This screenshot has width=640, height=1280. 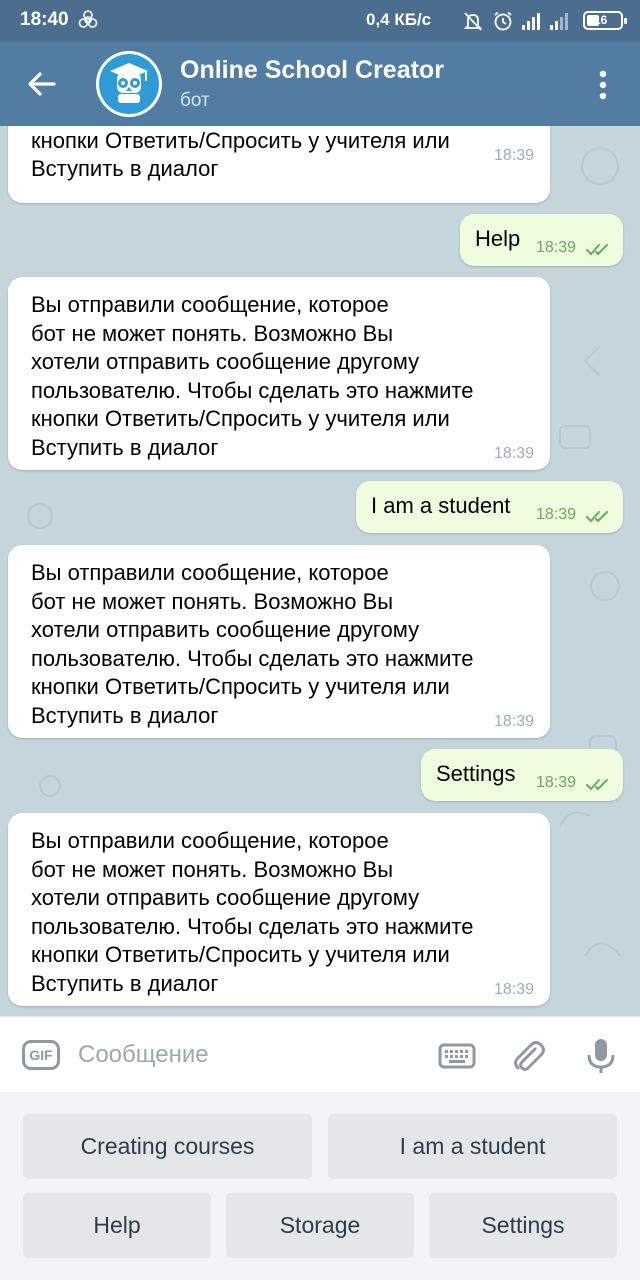 What do you see at coordinates (473, 21) in the screenshot?
I see `mute-icon` at bounding box center [473, 21].